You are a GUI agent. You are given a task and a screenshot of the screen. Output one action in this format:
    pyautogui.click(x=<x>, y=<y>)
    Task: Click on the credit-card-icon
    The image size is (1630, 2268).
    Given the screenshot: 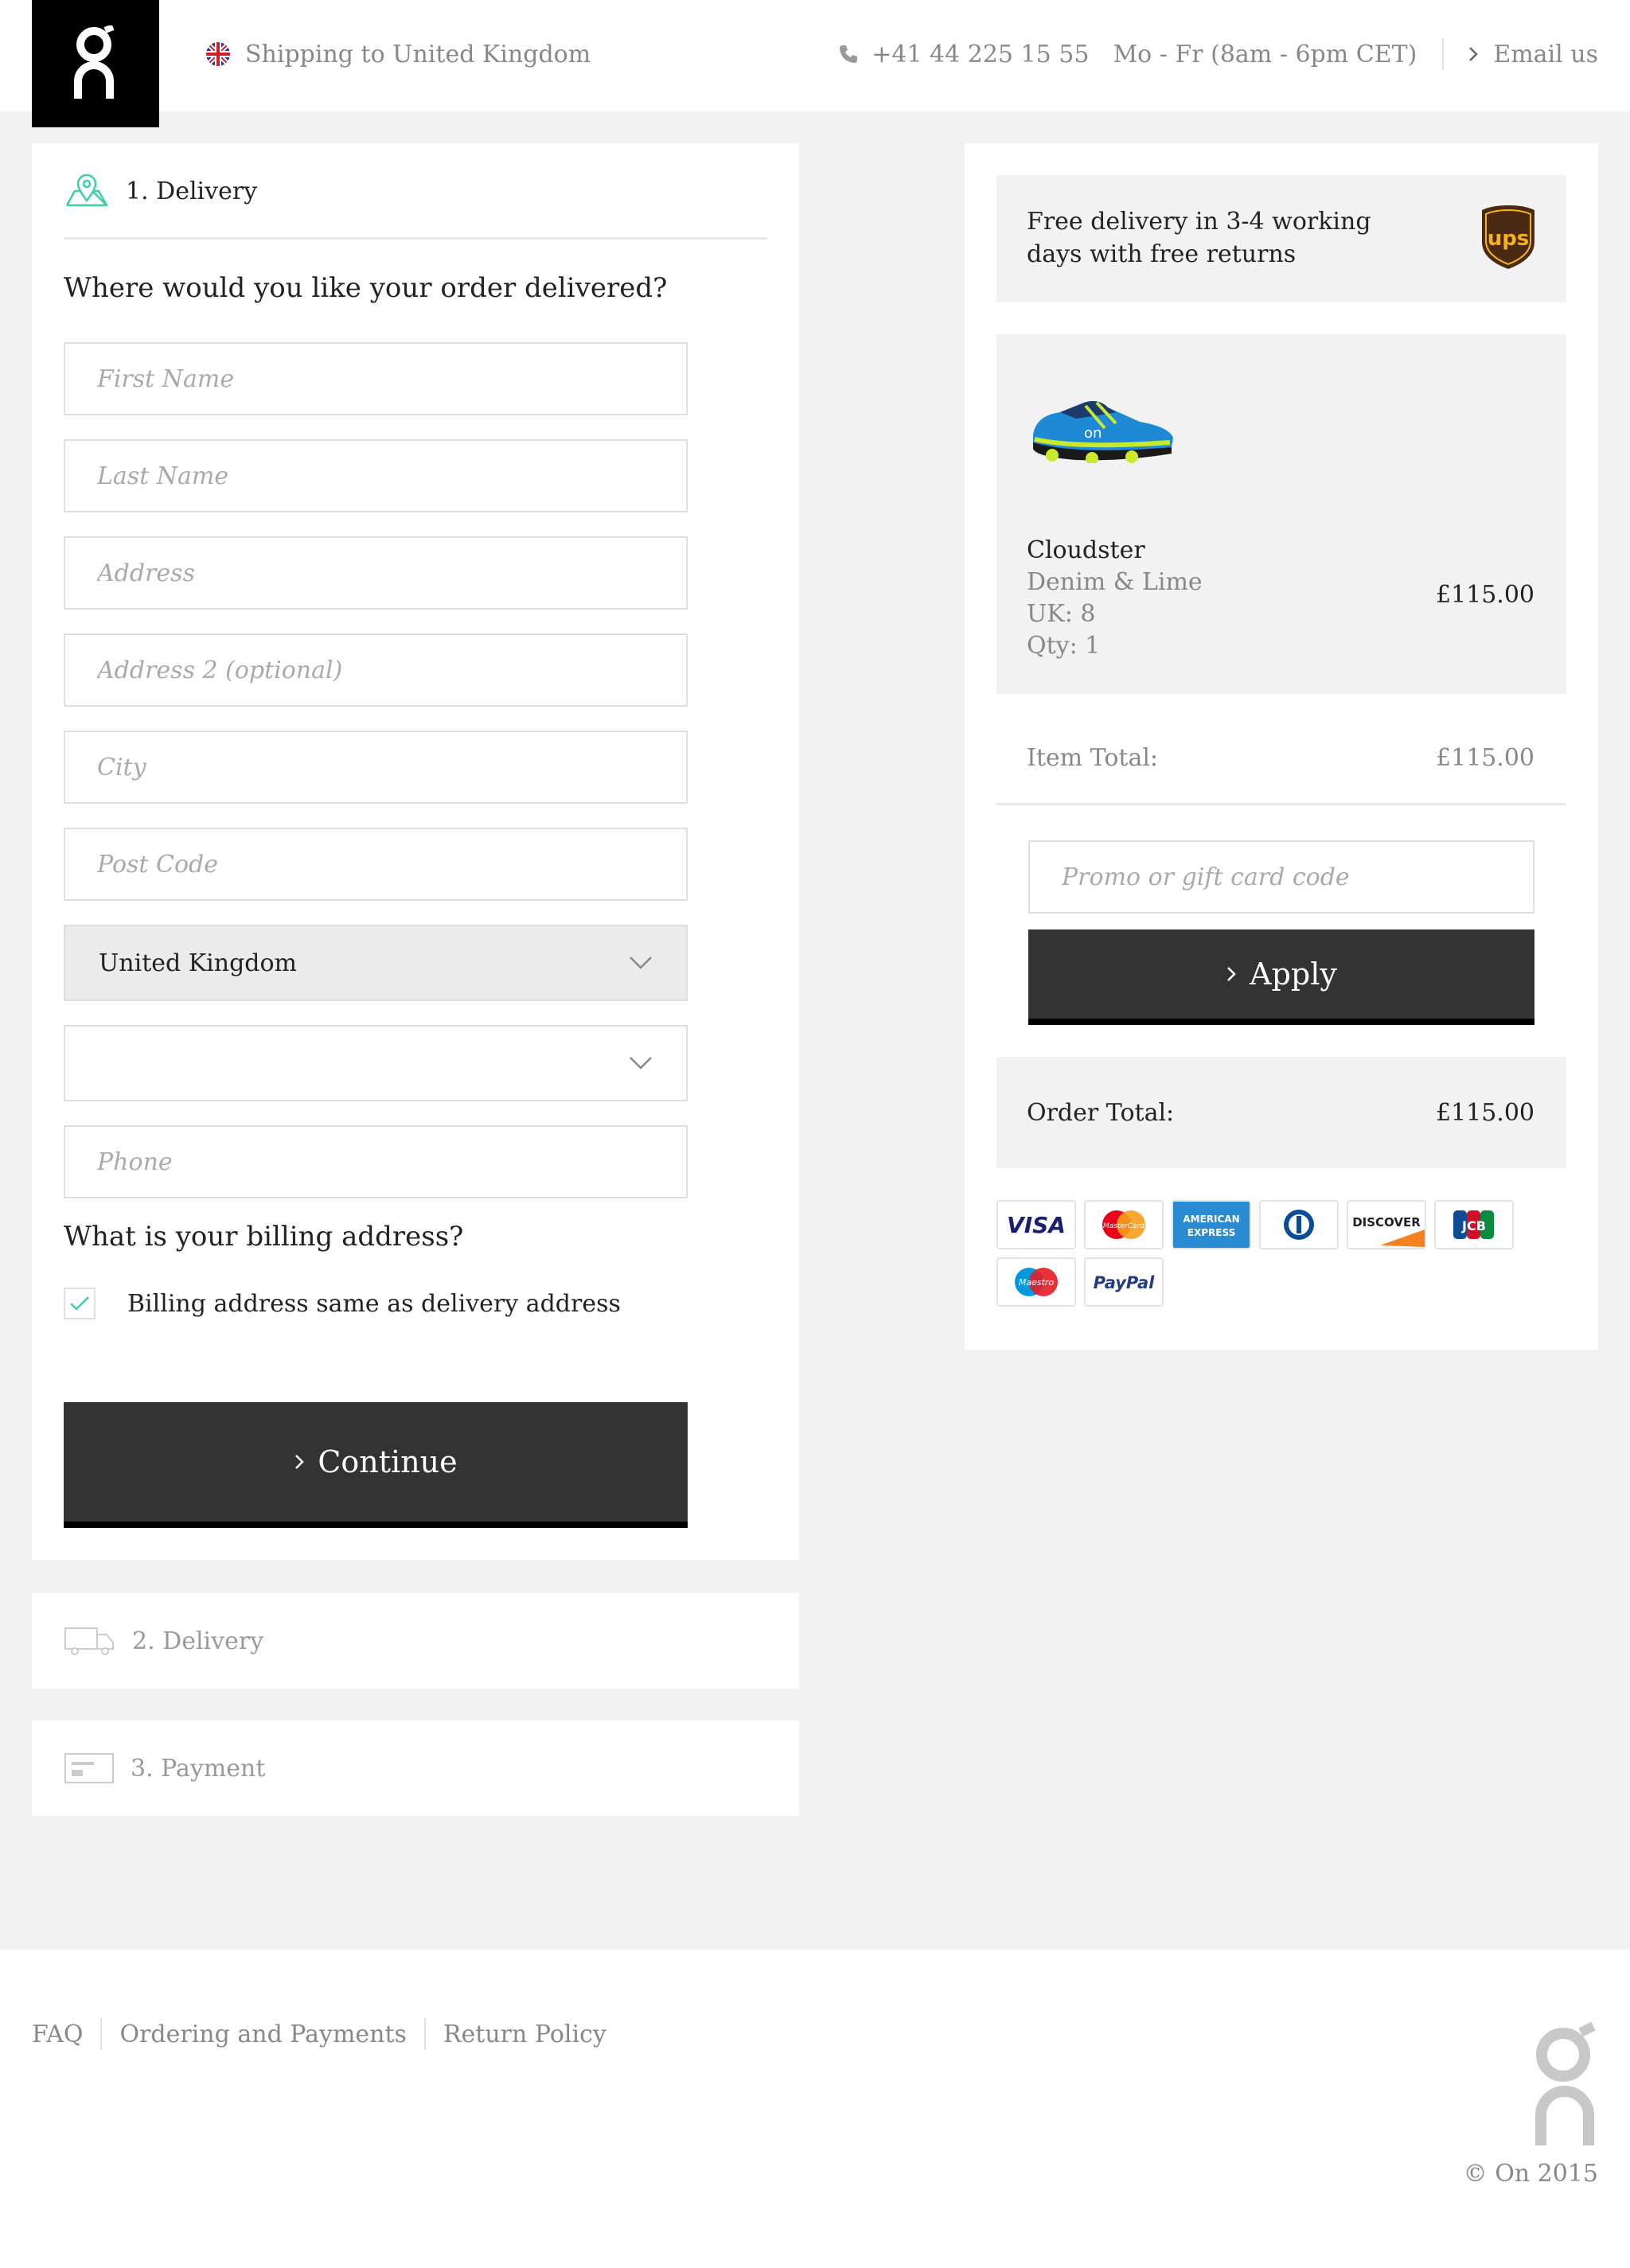 What is the action you would take?
    pyautogui.click(x=89, y=1768)
    